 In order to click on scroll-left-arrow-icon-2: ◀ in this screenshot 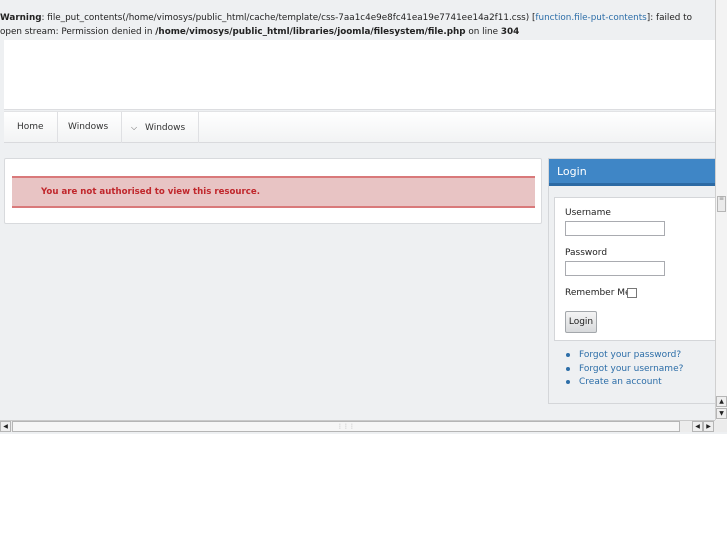, I will do `click(697, 426)`.